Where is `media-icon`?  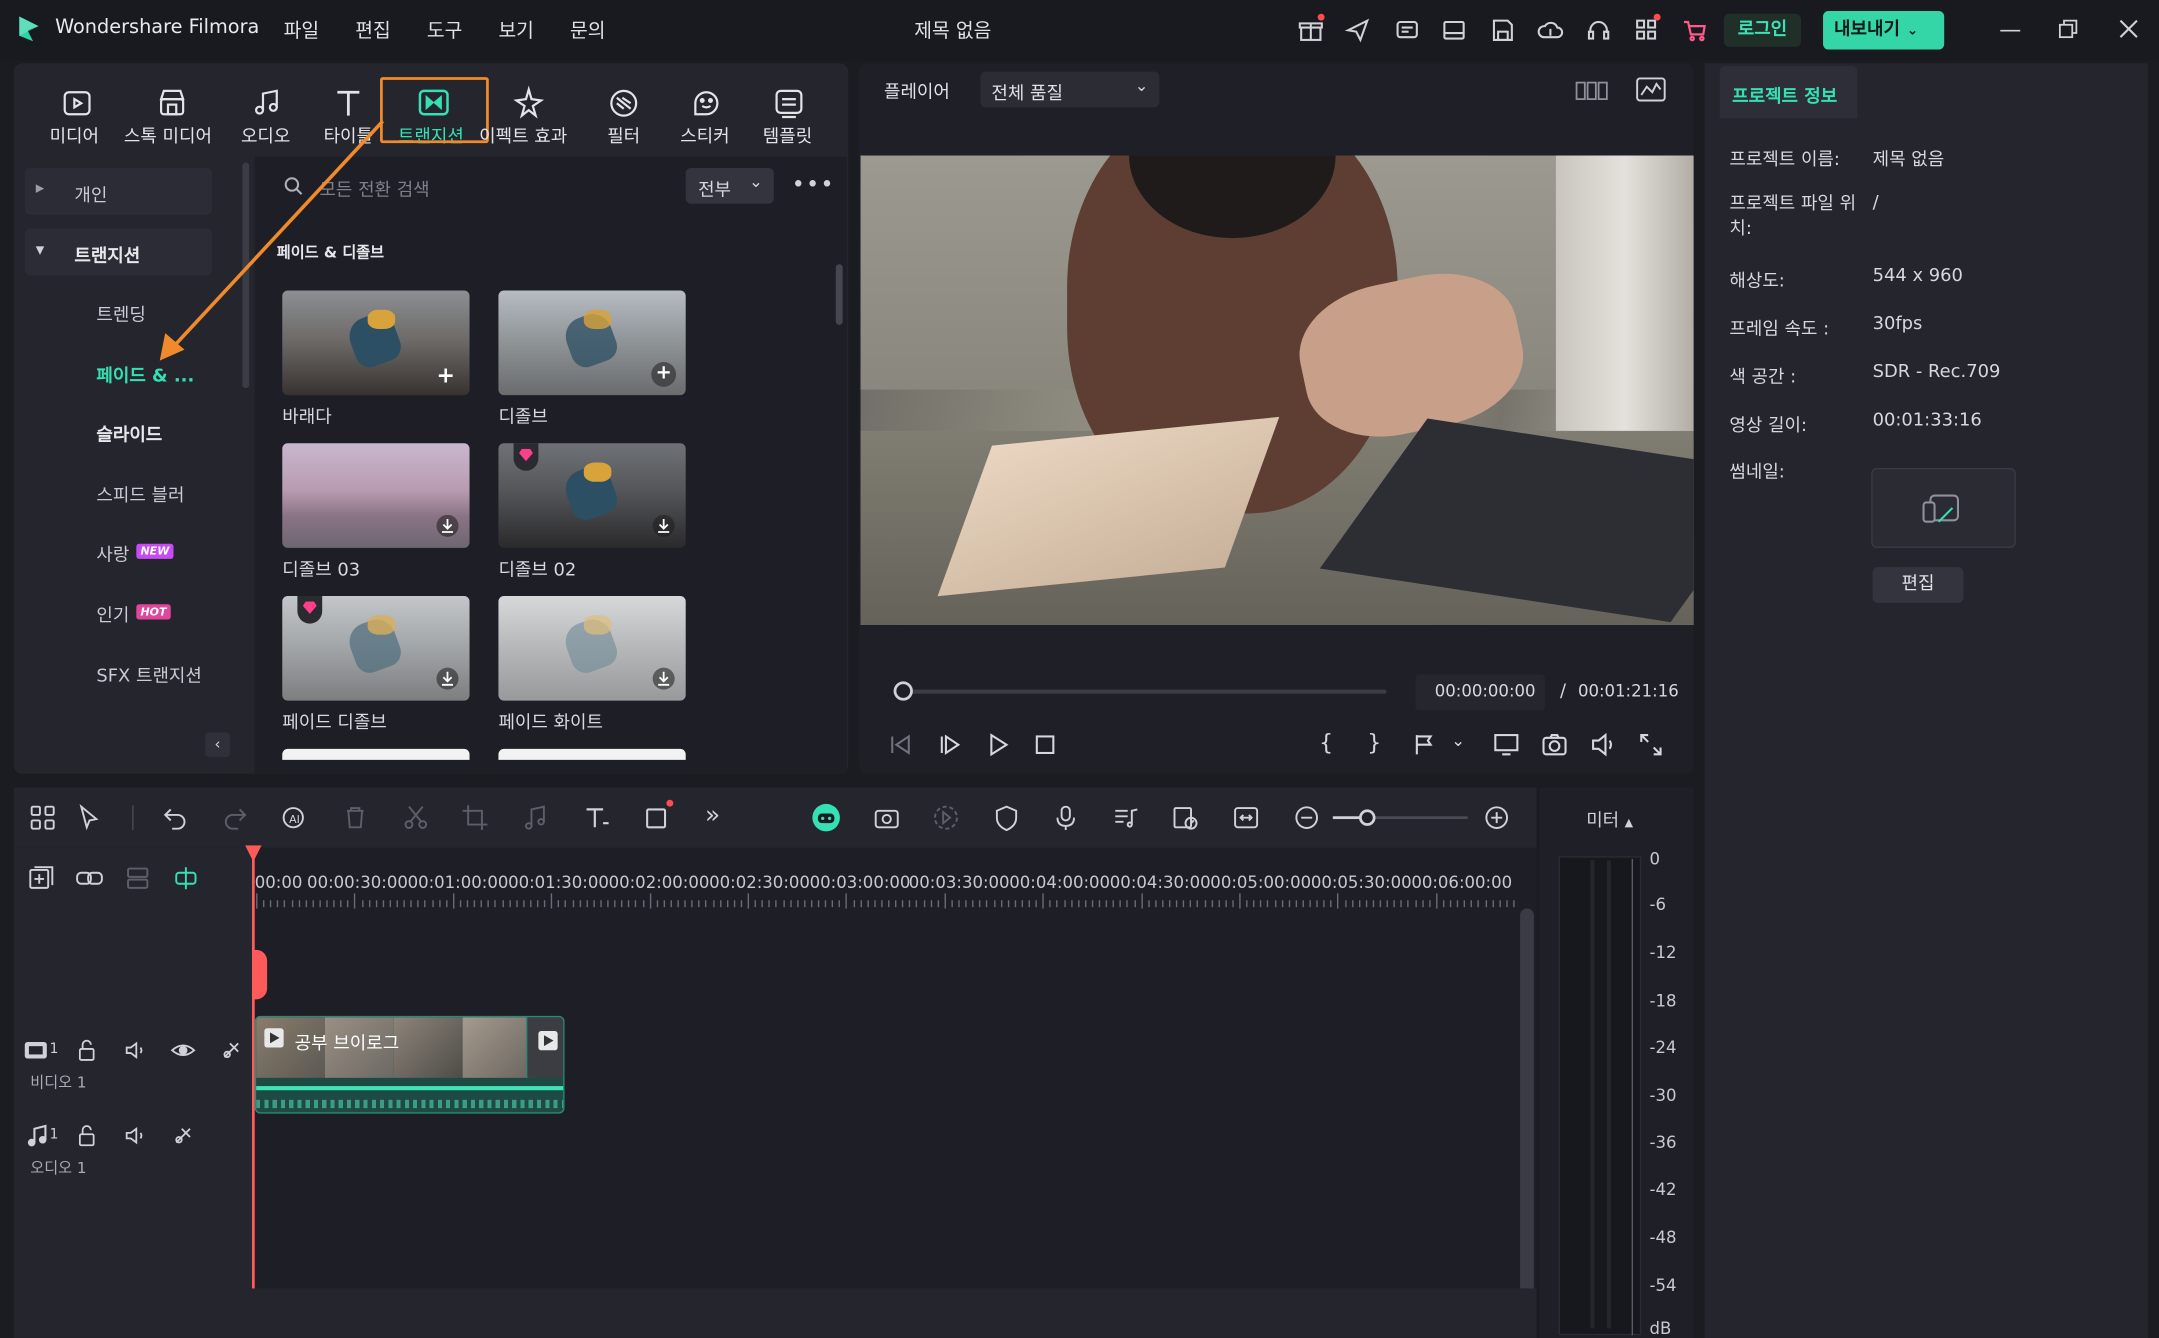
media-icon is located at coordinates (77, 103).